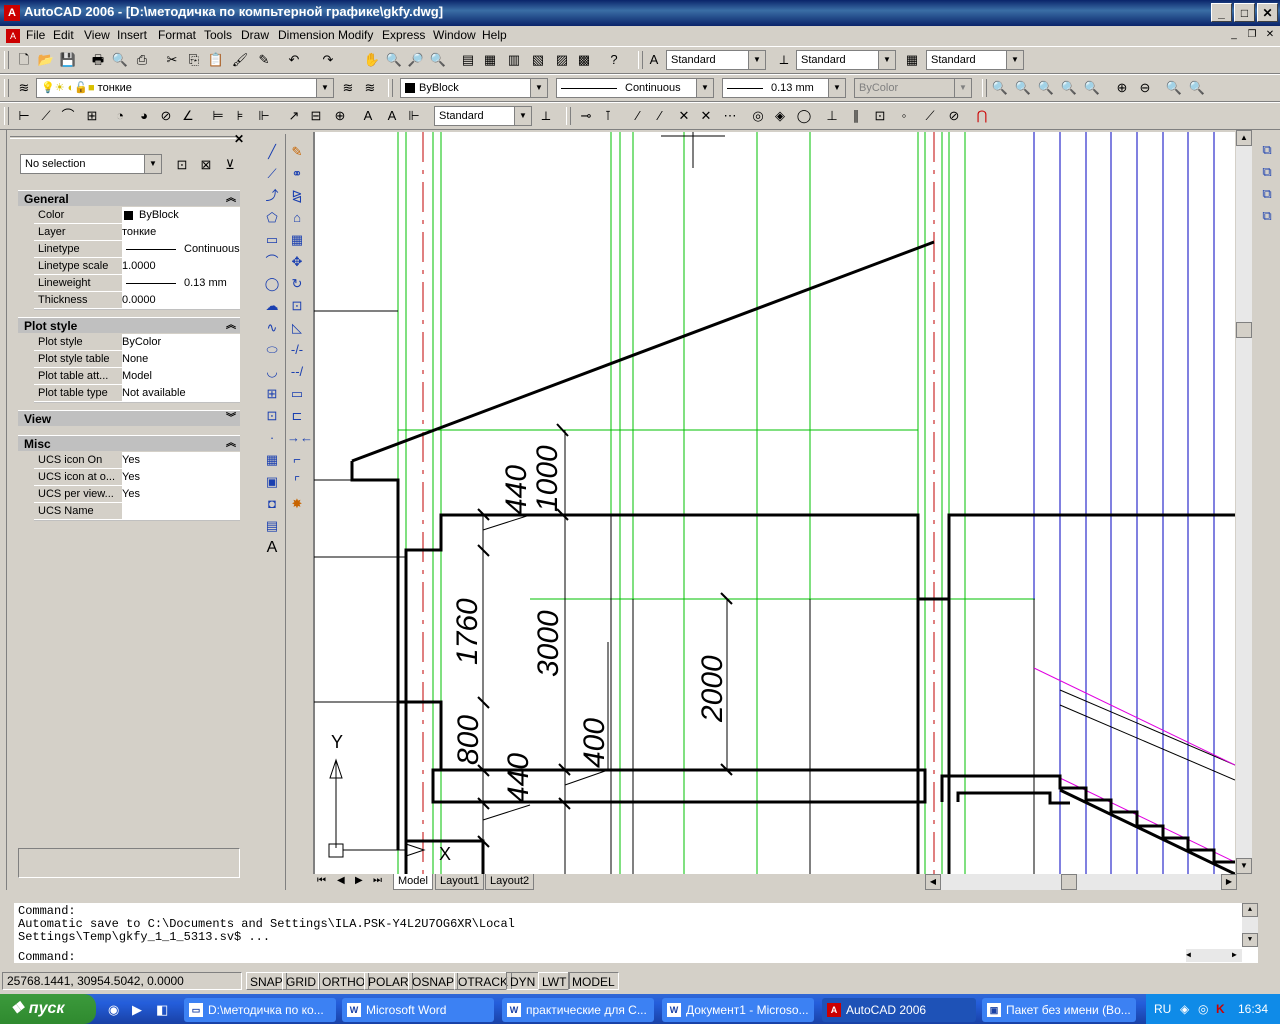 This screenshot has width=1280, height=1024. What do you see at coordinates (414, 116) in the screenshot?
I see `dimension-update-icon: ⊩` at bounding box center [414, 116].